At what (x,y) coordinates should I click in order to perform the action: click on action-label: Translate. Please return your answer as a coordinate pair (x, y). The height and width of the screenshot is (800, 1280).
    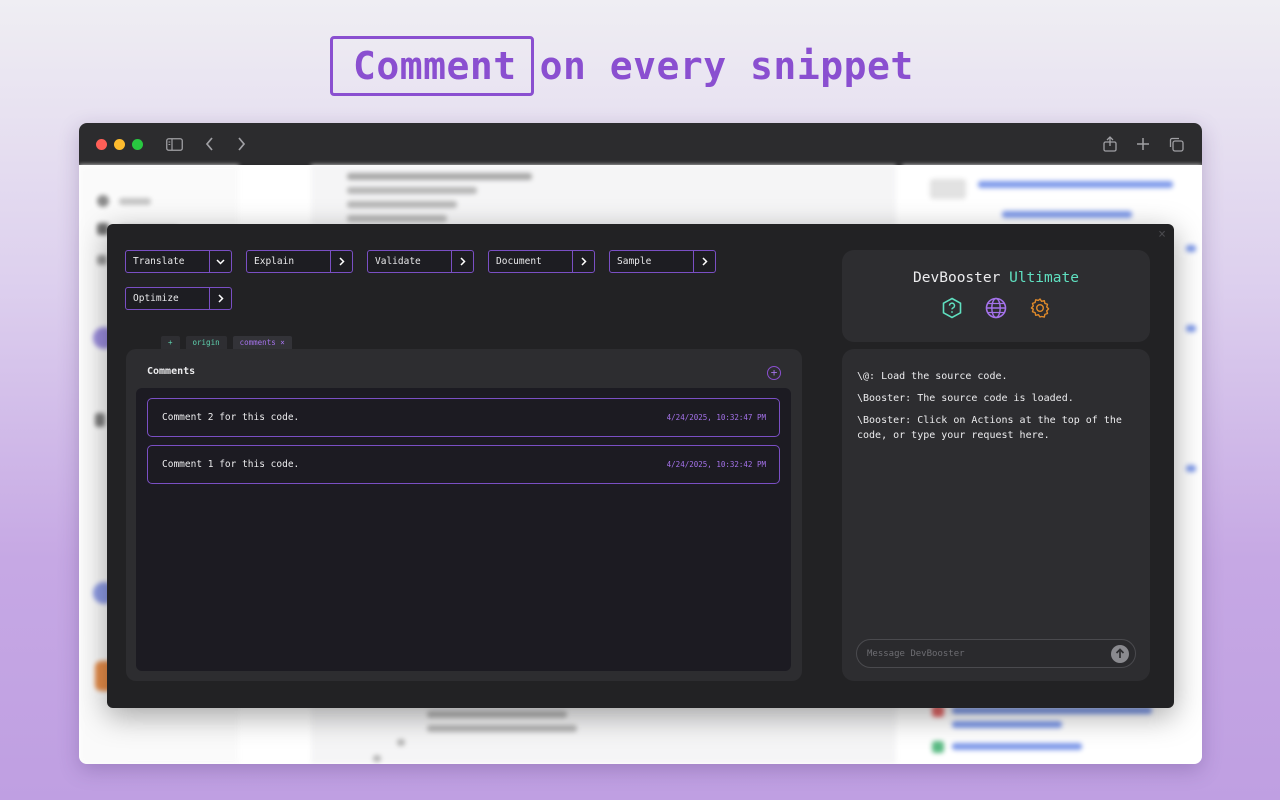
    Looking at the image, I should click on (159, 261).